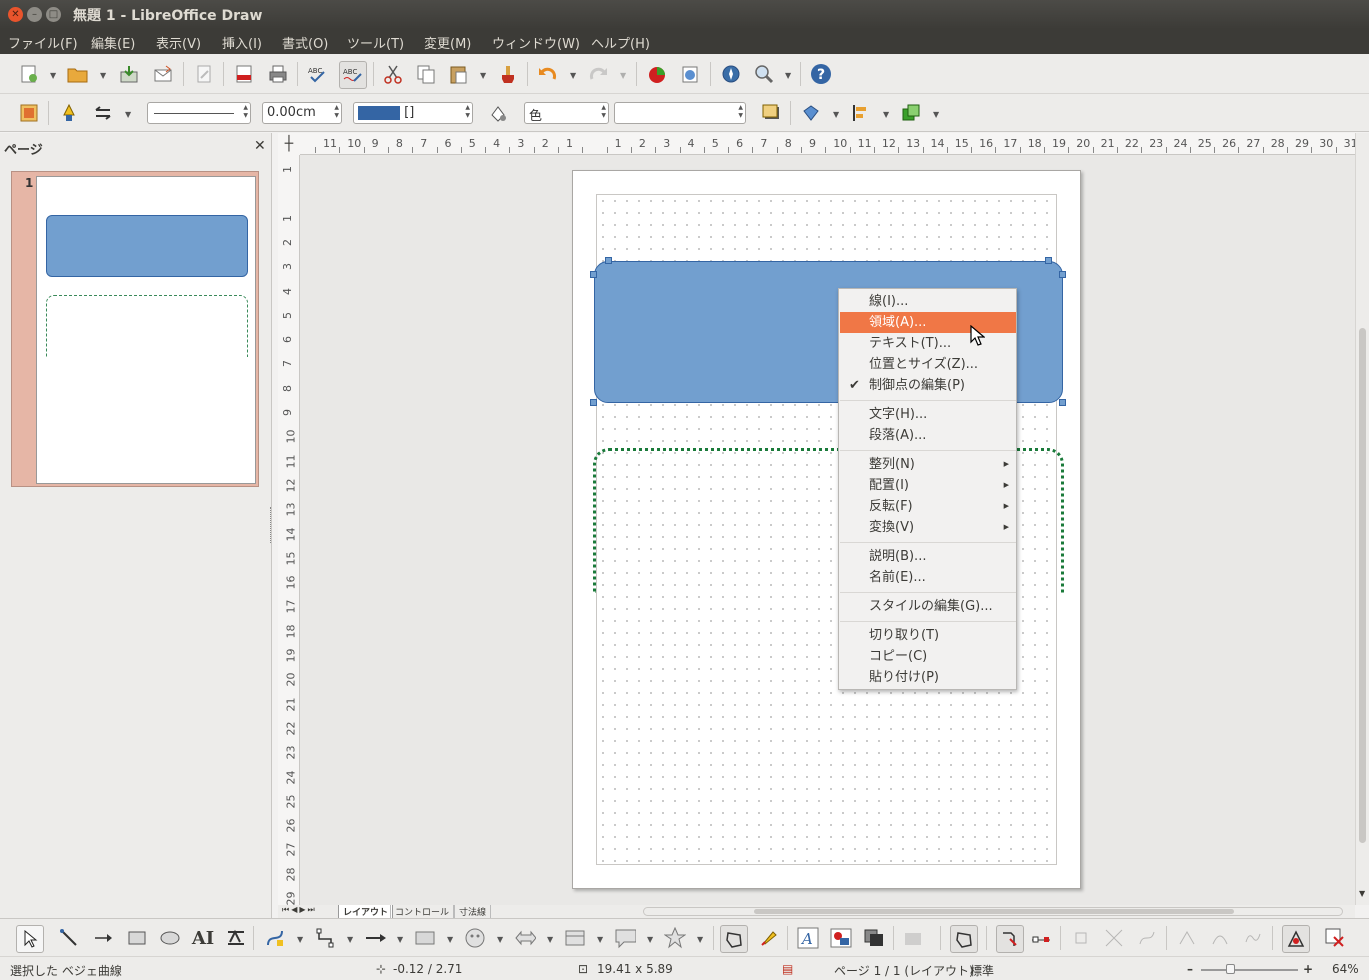 The image size is (1369, 980). I want to click on minimize-window-button: –, so click(34, 14).